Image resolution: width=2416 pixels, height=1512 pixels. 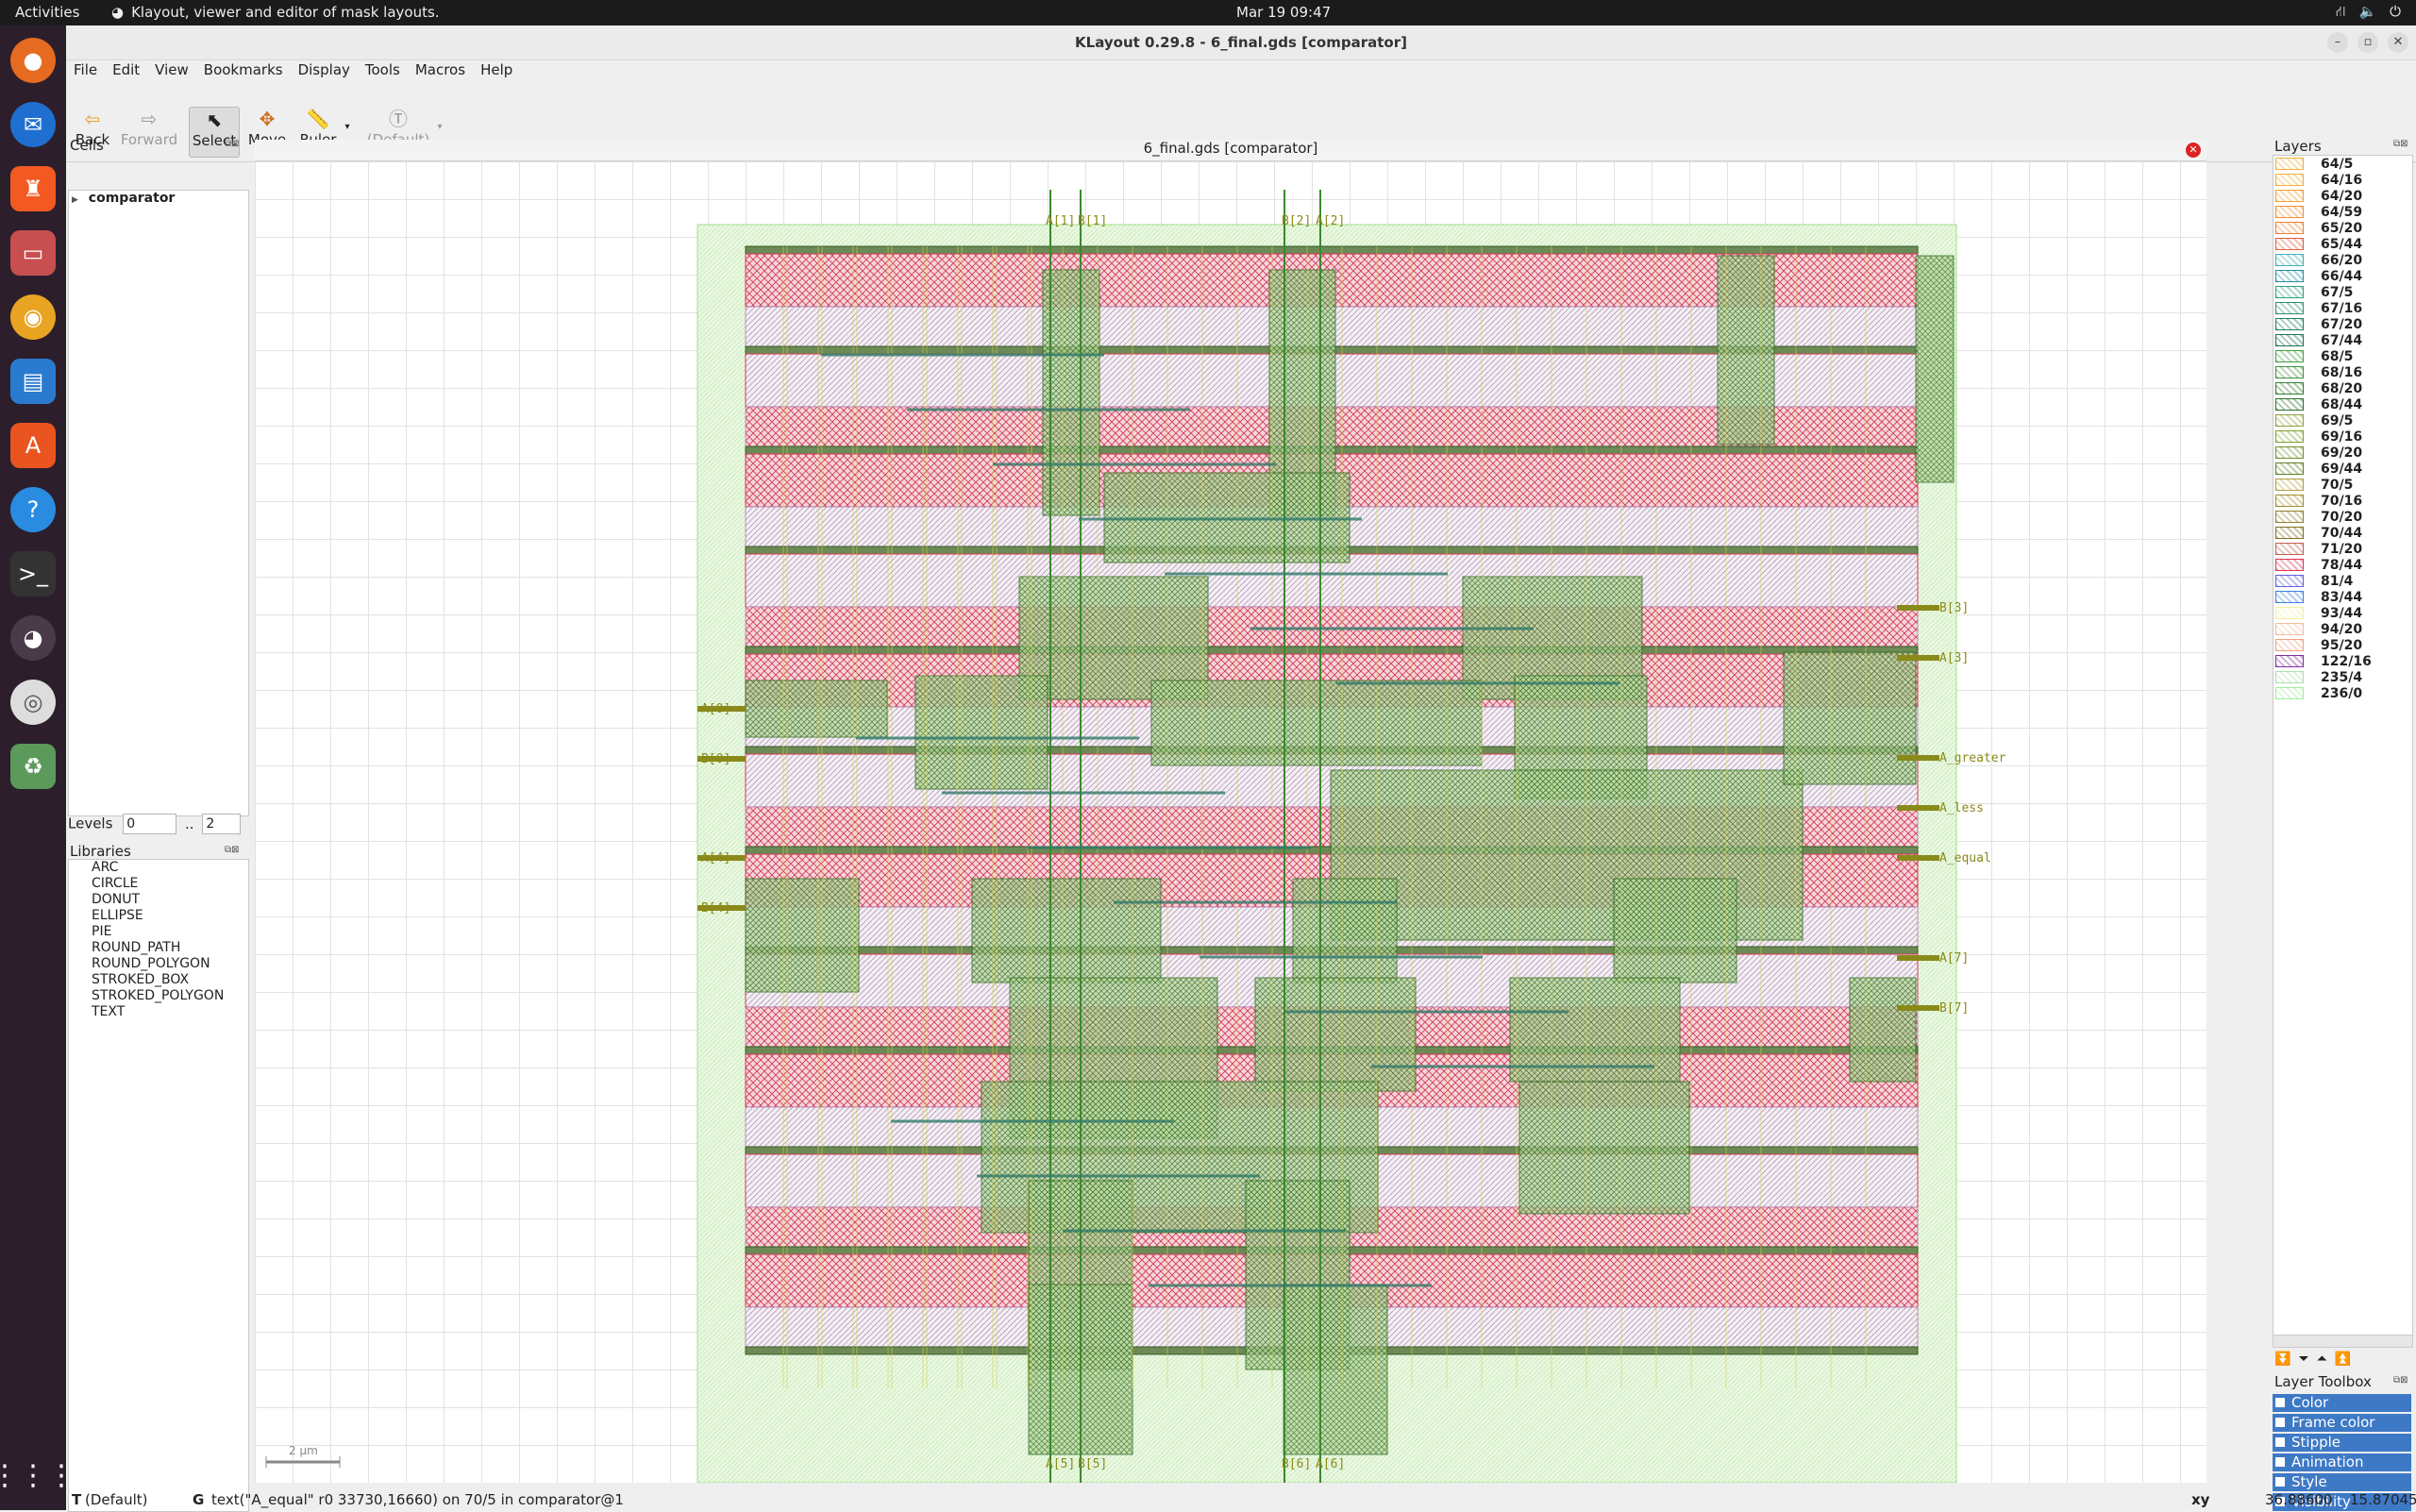 What do you see at coordinates (1092, 221) in the screenshot?
I see `pin-label-top: B[1]` at bounding box center [1092, 221].